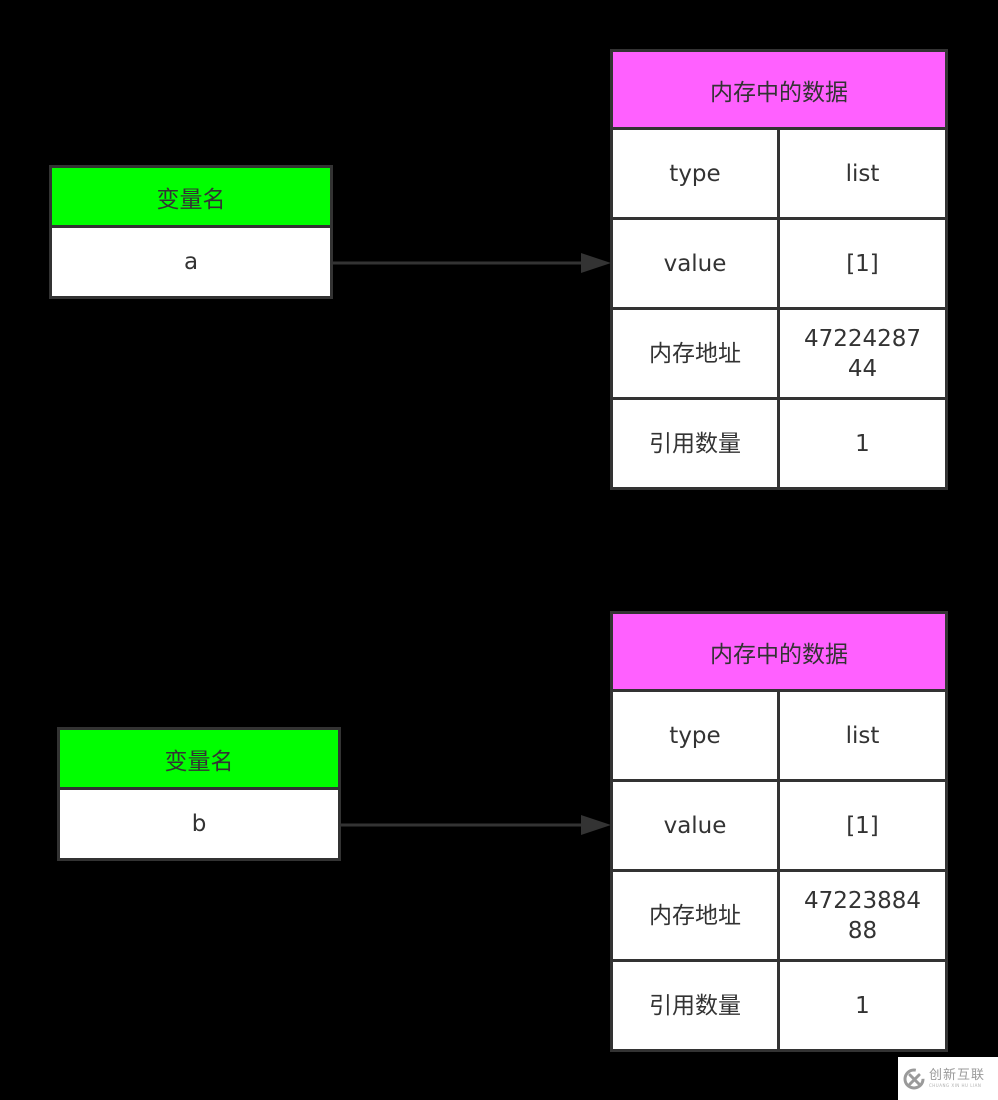  I want to click on variable-box-a: 变量名 a, so click(191, 232).